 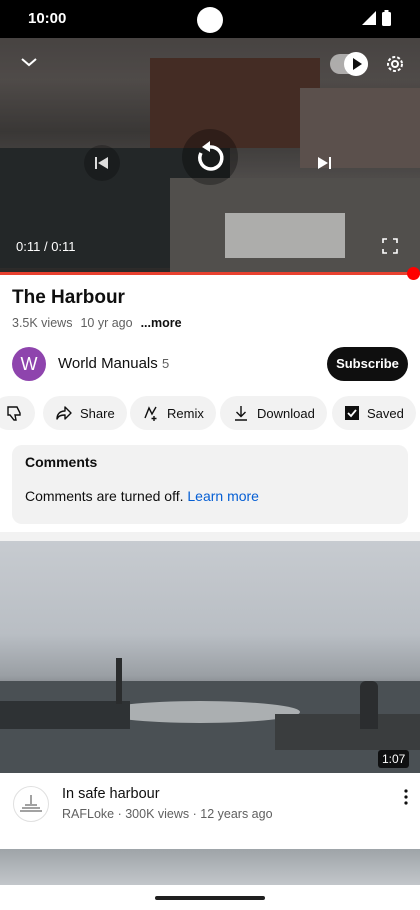 What do you see at coordinates (369, 705) in the screenshot?
I see `thumbnail-person` at bounding box center [369, 705].